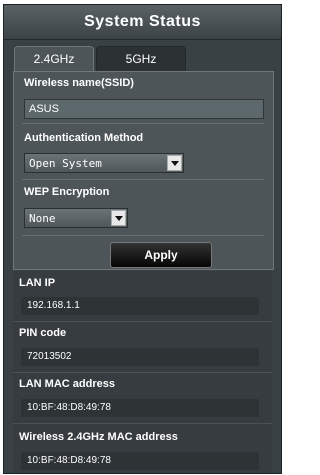 The width and height of the screenshot is (320, 475). Describe the element at coordinates (141, 59) in the screenshot. I see `tab-5ghz: 5GHz` at that location.